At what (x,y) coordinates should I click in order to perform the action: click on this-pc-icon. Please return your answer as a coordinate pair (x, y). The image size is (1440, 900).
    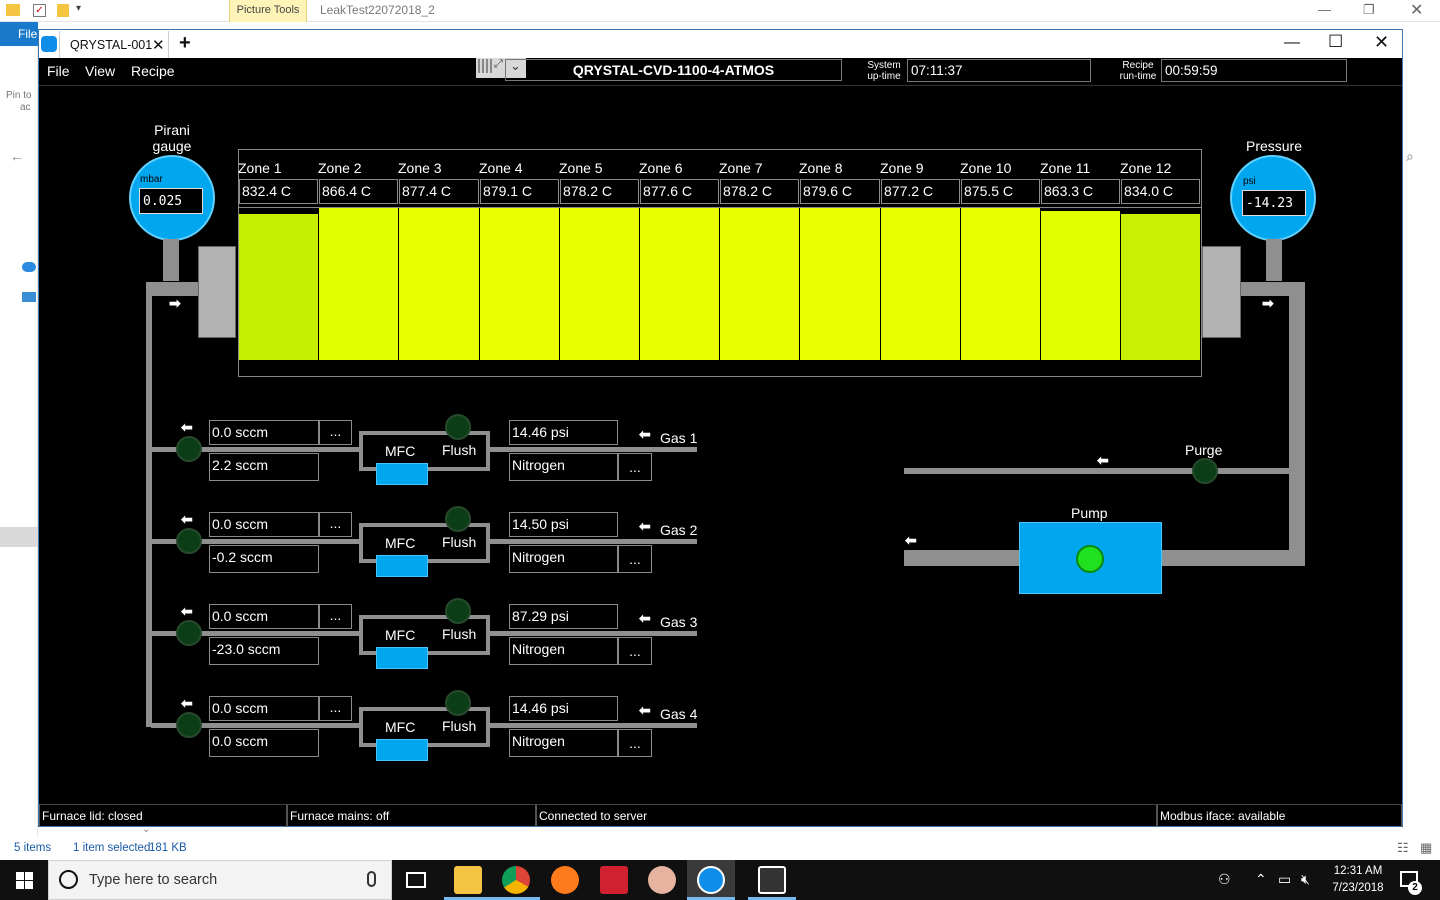
    Looking at the image, I should click on (29, 297).